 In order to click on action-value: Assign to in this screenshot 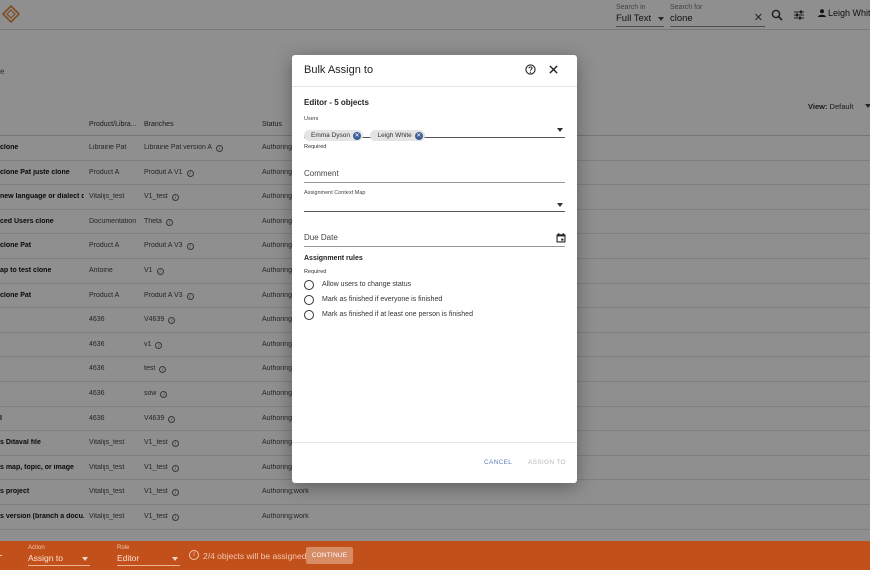, I will do `click(59, 559)`.